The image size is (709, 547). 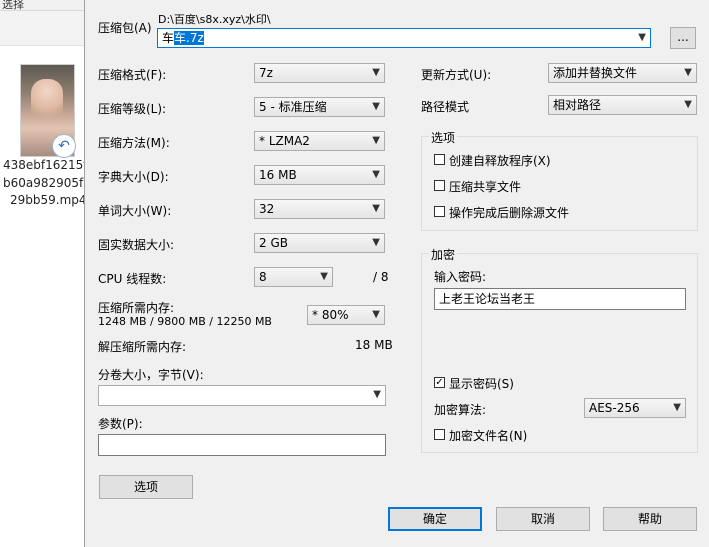 I want to click on path-mode-select: 相对路径 ▼, so click(x=622, y=105).